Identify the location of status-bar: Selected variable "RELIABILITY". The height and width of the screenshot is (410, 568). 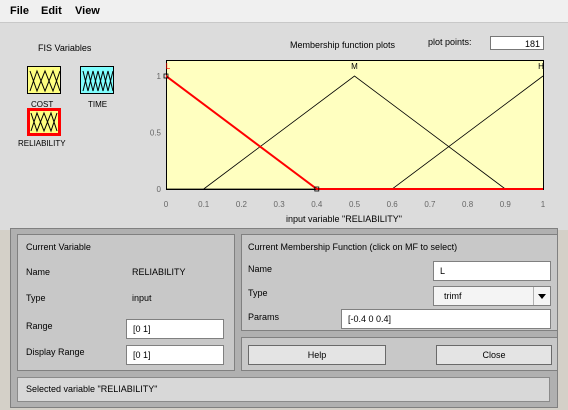
(283, 389).